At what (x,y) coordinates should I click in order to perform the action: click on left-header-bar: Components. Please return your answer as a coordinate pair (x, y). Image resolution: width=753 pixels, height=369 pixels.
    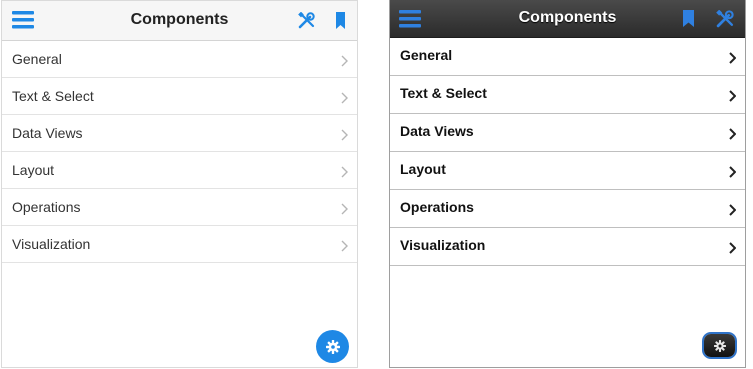
    Looking at the image, I should click on (179, 21).